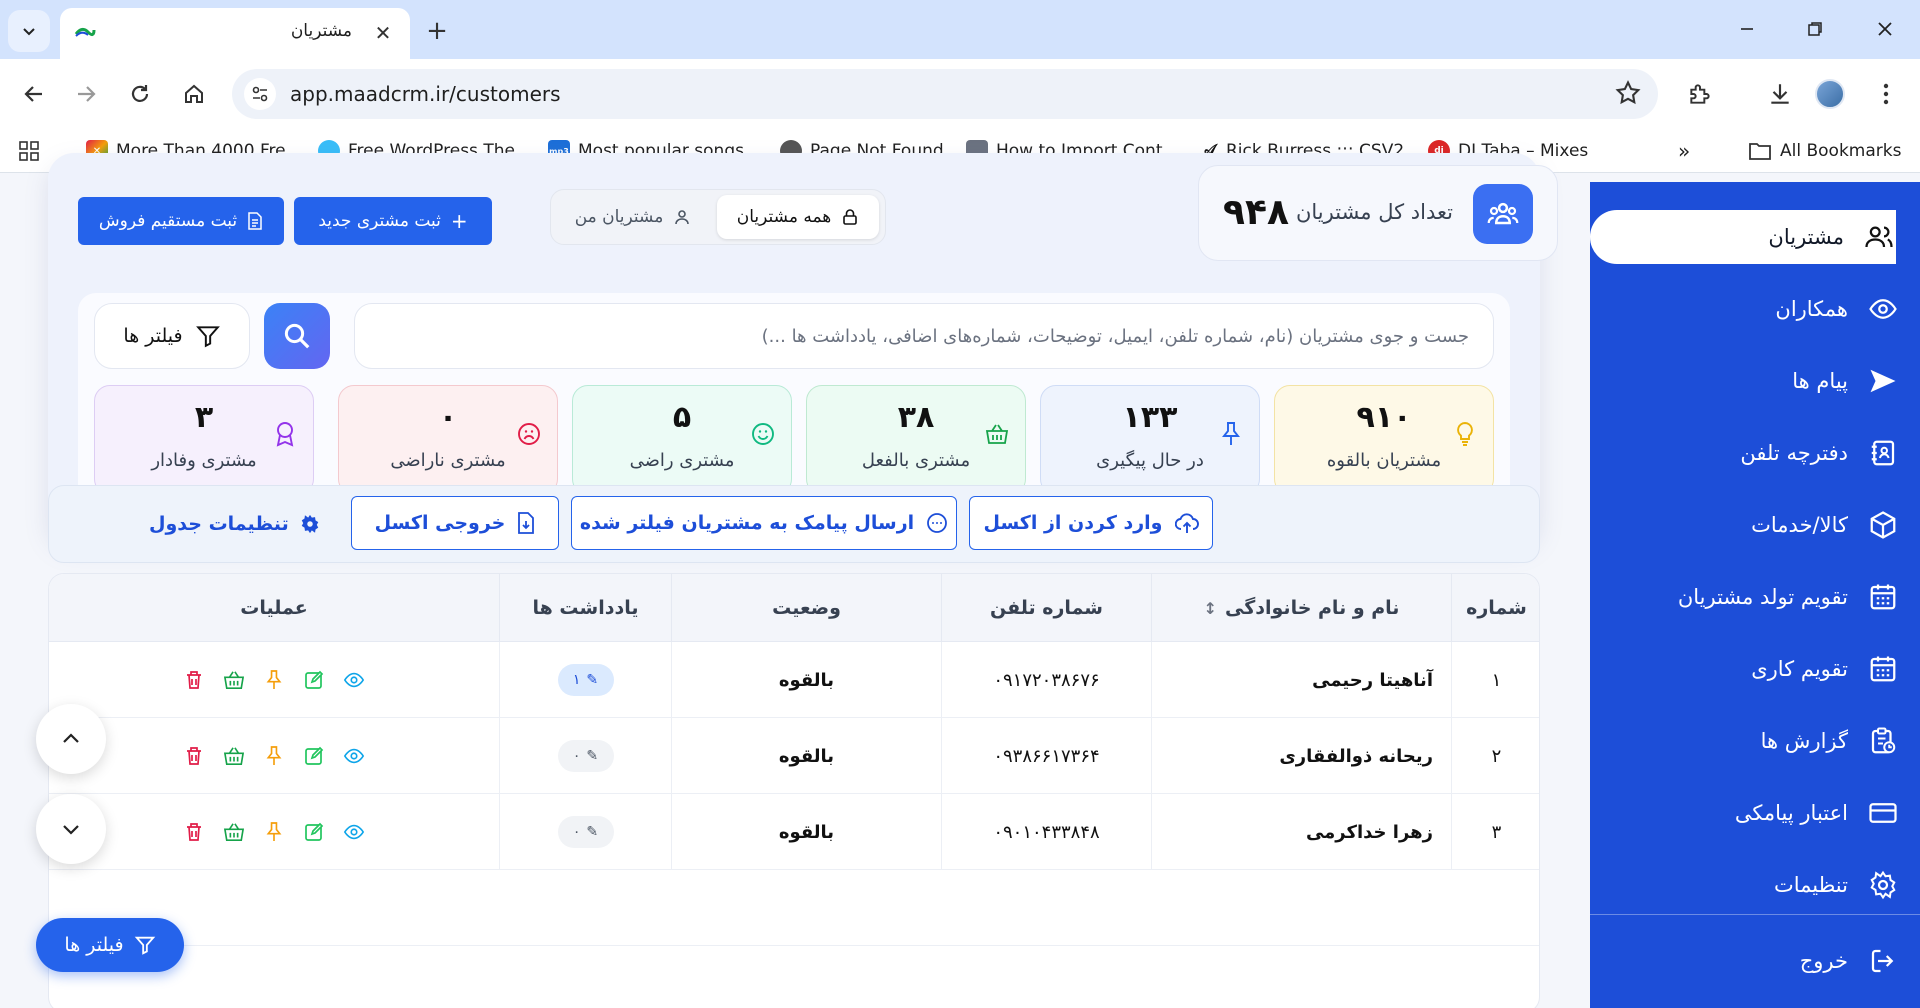  Describe the element at coordinates (140, 94) in the screenshot. I see `reload-button` at that location.